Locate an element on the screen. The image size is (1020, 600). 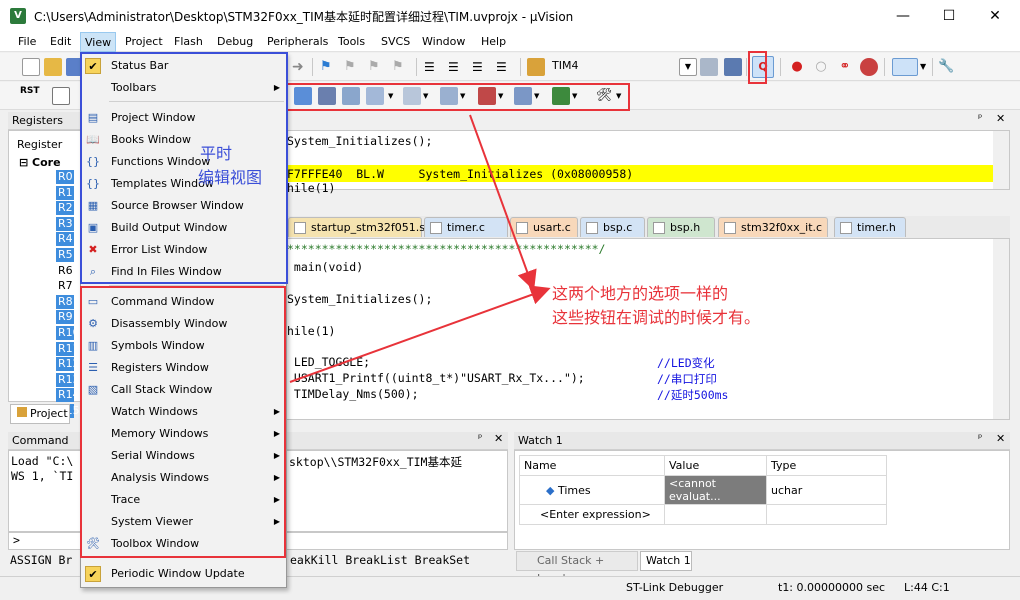
watch-row: ◆ Times <cannot evaluat... uchar is located at coordinates (703, 490).